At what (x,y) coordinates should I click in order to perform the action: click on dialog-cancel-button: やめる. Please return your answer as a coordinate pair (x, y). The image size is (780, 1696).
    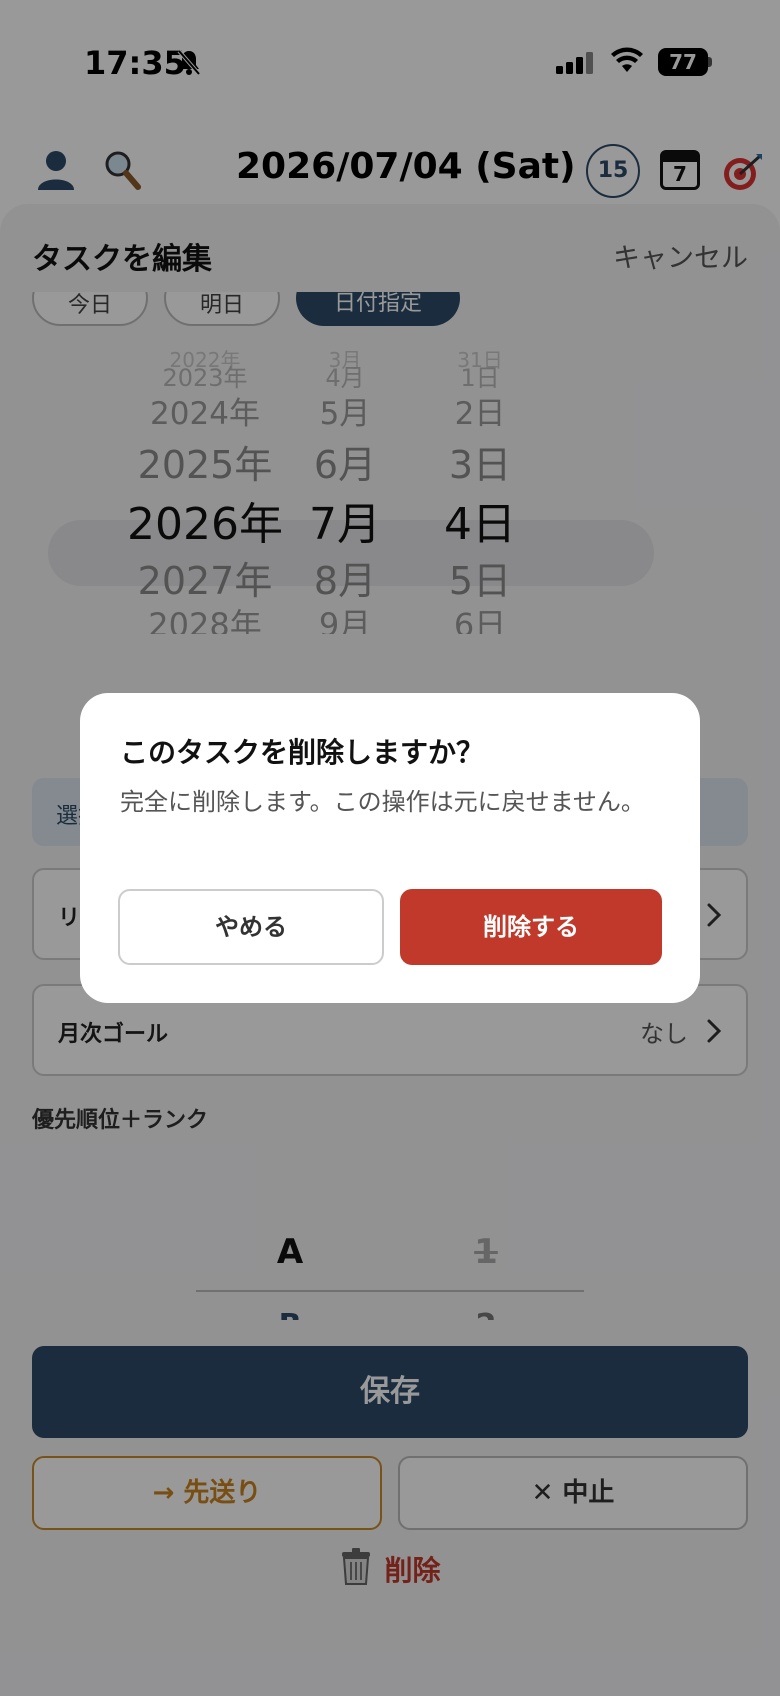
    Looking at the image, I should click on (251, 927).